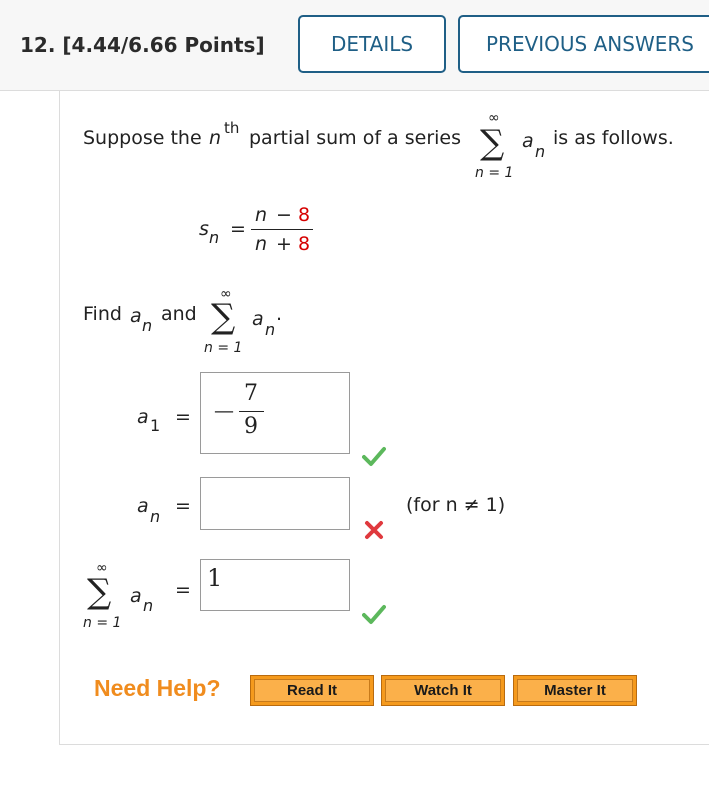  Describe the element at coordinates (214, 237) in the screenshot. I see `sn-sub: n` at that location.